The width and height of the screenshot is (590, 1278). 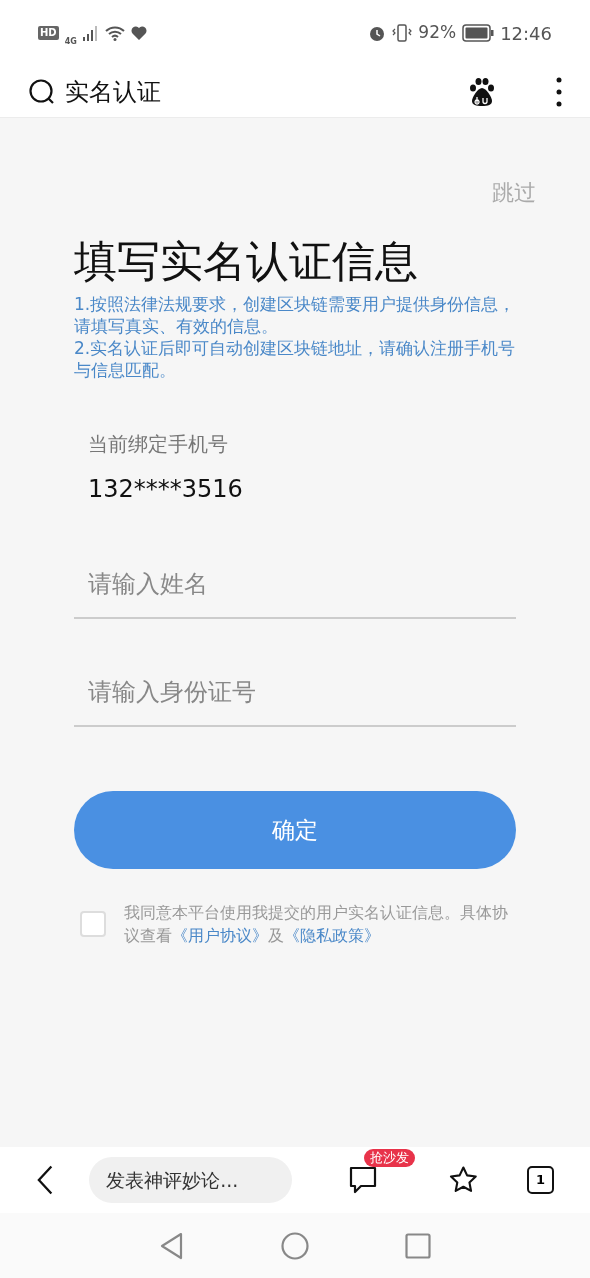 What do you see at coordinates (377, 33) in the screenshot?
I see `alarm-icon` at bounding box center [377, 33].